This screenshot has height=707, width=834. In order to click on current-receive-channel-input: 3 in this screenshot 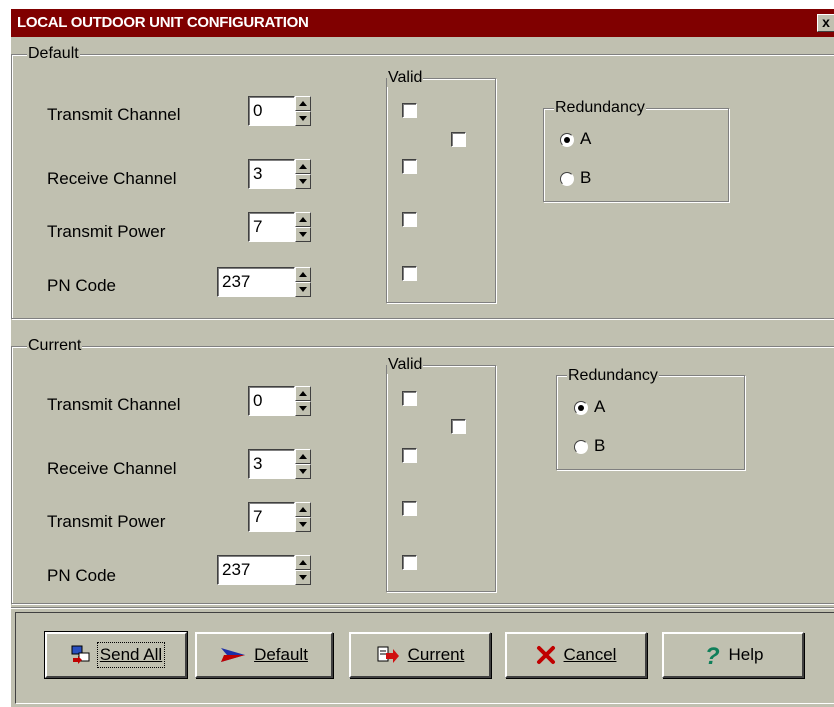, I will do `click(271, 464)`.